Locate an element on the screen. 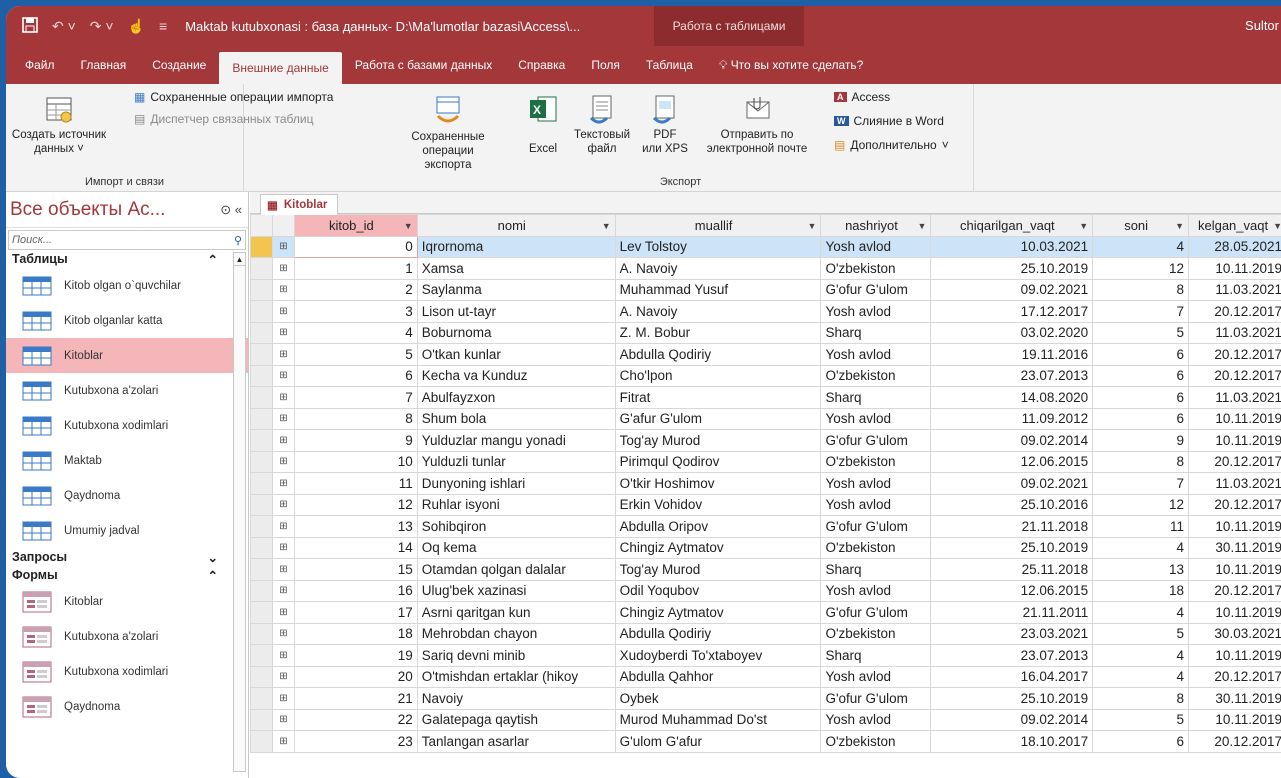 The height and width of the screenshot is (778, 1281). table-cell: Abdulla Qodiriy is located at coordinates (718, 633).